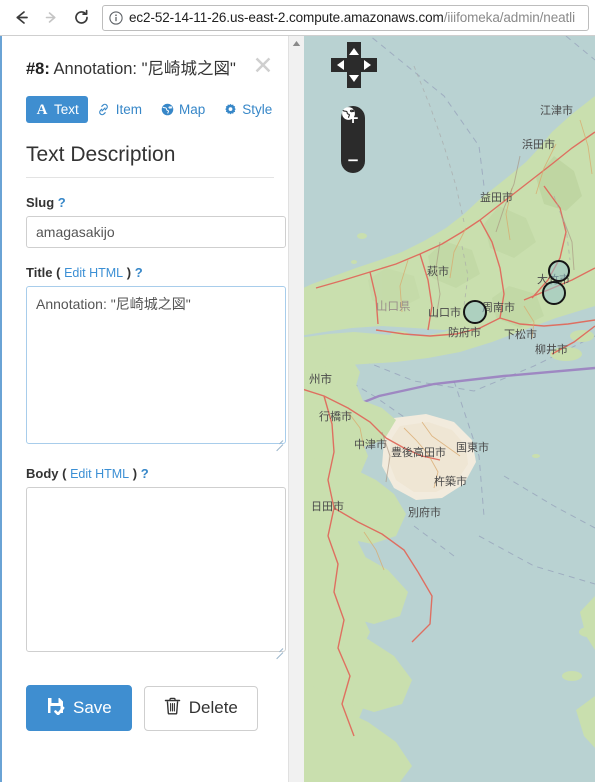 The width and height of the screenshot is (595, 782). What do you see at coordinates (139, 272) in the screenshot?
I see `title-help-icon: ?` at bounding box center [139, 272].